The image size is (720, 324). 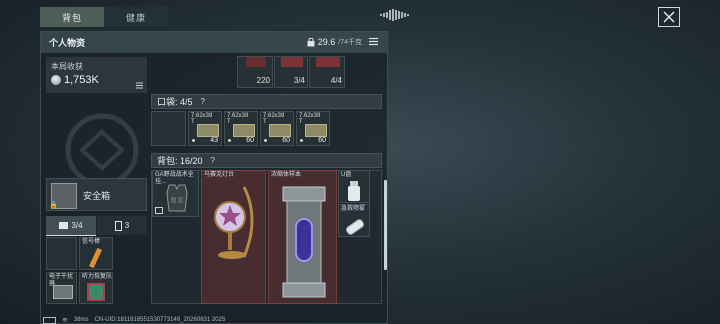 I want to click on tab-backpack: 背包, so click(x=72, y=17).